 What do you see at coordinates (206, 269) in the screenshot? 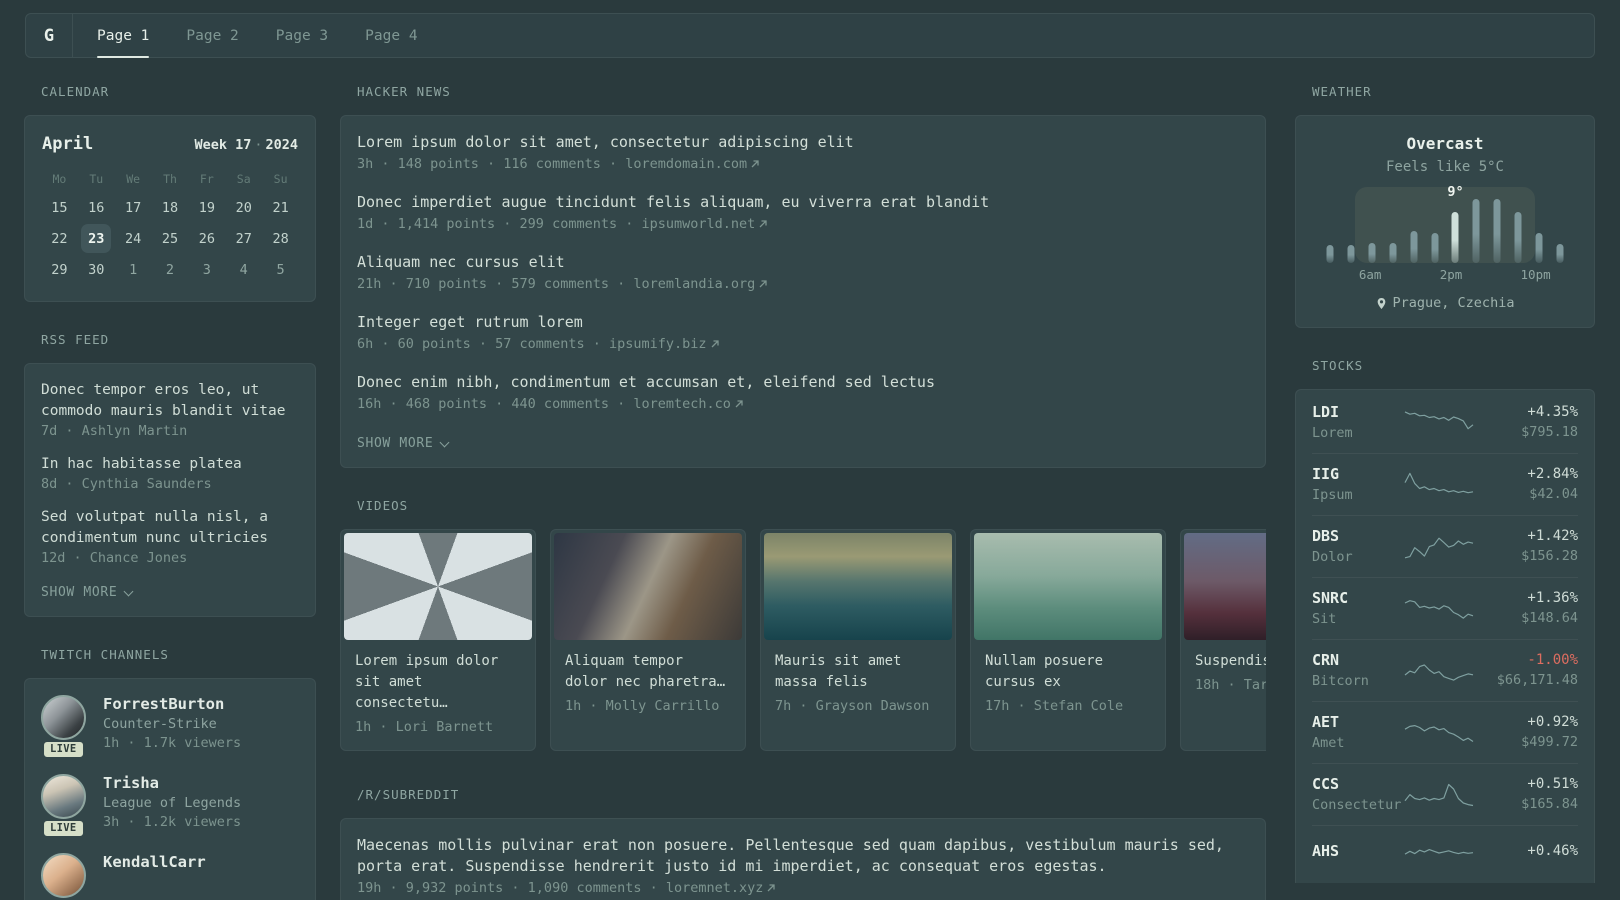
I see `calendar-day: 3` at bounding box center [206, 269].